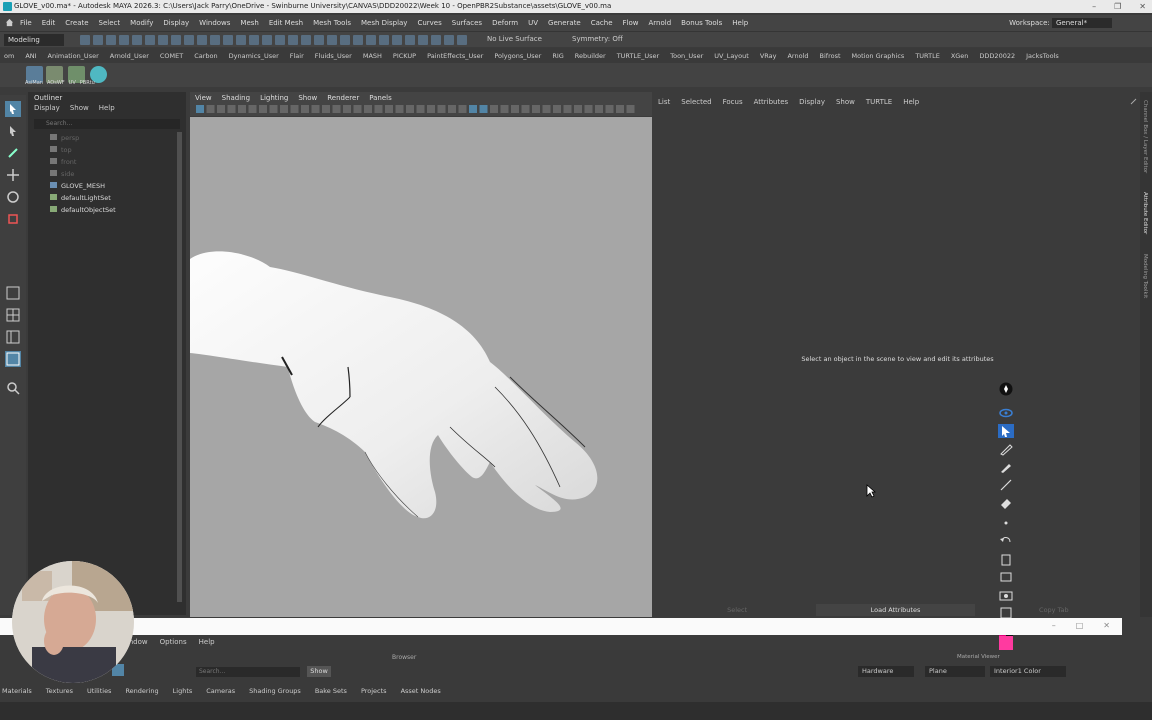 This screenshot has width=1152, height=720. I want to click on paint-select-icon, so click(13, 153).